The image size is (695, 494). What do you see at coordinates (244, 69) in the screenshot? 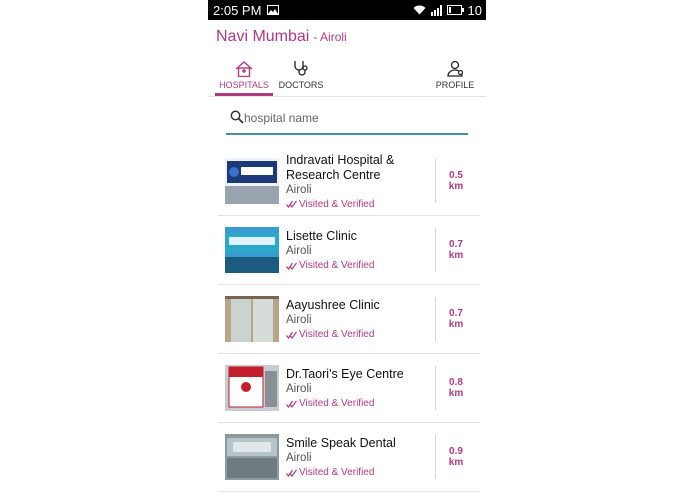
I see `hospital-icon` at bounding box center [244, 69].